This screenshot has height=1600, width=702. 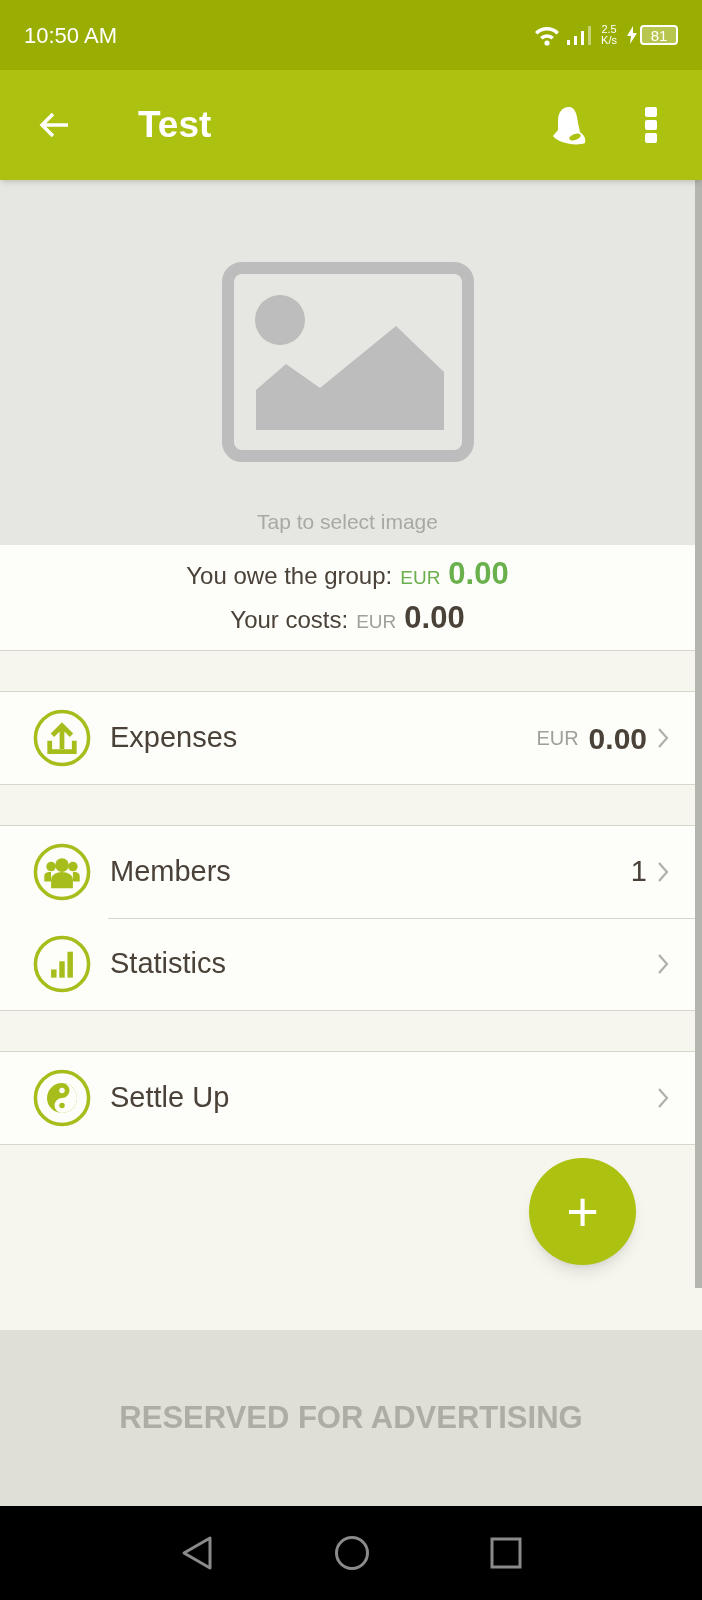 What do you see at coordinates (347, 362) in the screenshot?
I see `image-placeholder-icon` at bounding box center [347, 362].